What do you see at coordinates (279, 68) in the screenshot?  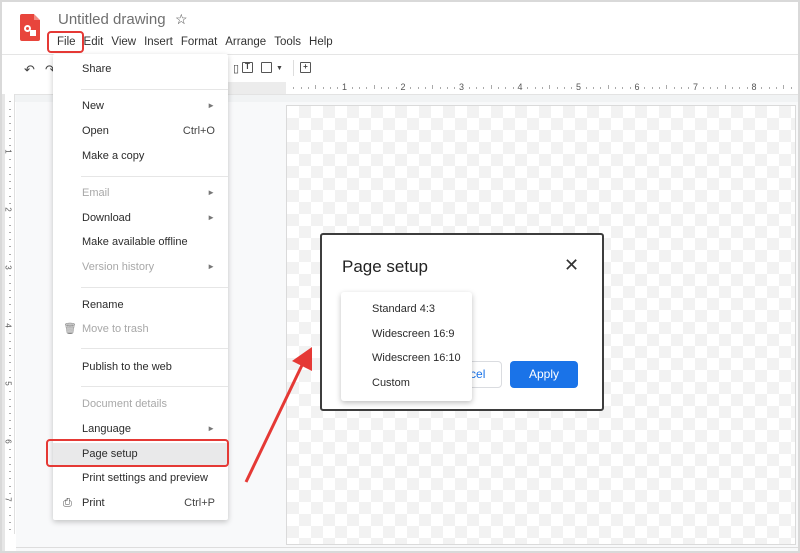 I see `image-dropdown-icon: ▼` at bounding box center [279, 68].